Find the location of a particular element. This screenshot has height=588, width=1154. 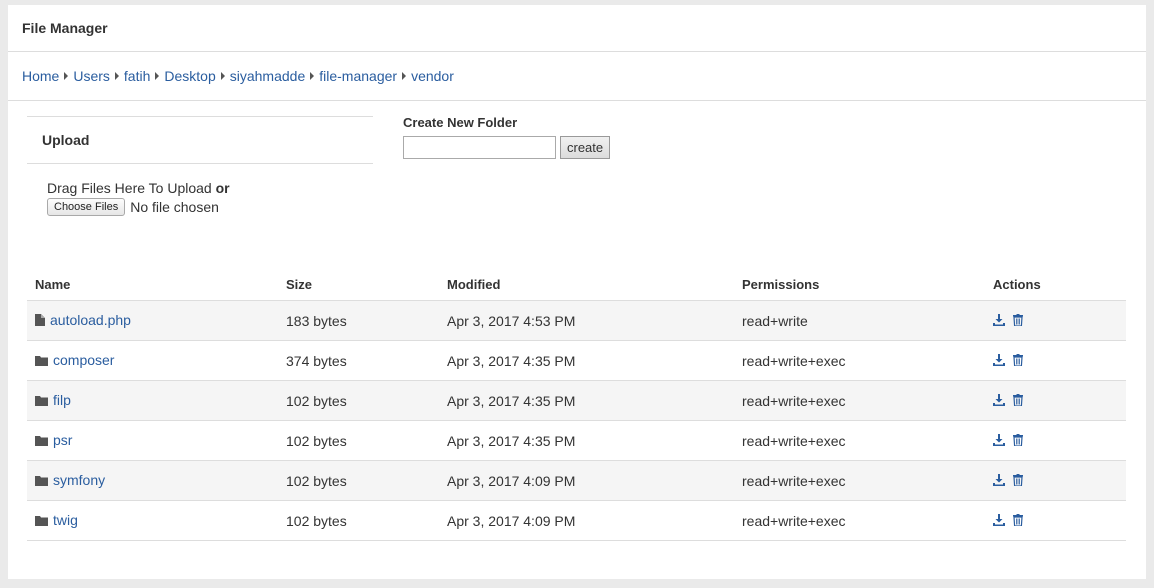

size-cell: 183 bytes is located at coordinates (358, 320).